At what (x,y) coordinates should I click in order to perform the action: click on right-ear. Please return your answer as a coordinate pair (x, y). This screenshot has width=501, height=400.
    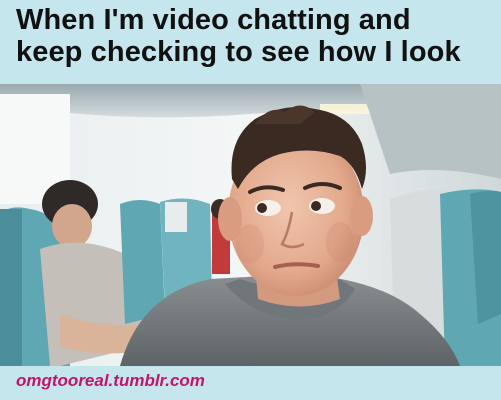
    Looking at the image, I should click on (362, 216).